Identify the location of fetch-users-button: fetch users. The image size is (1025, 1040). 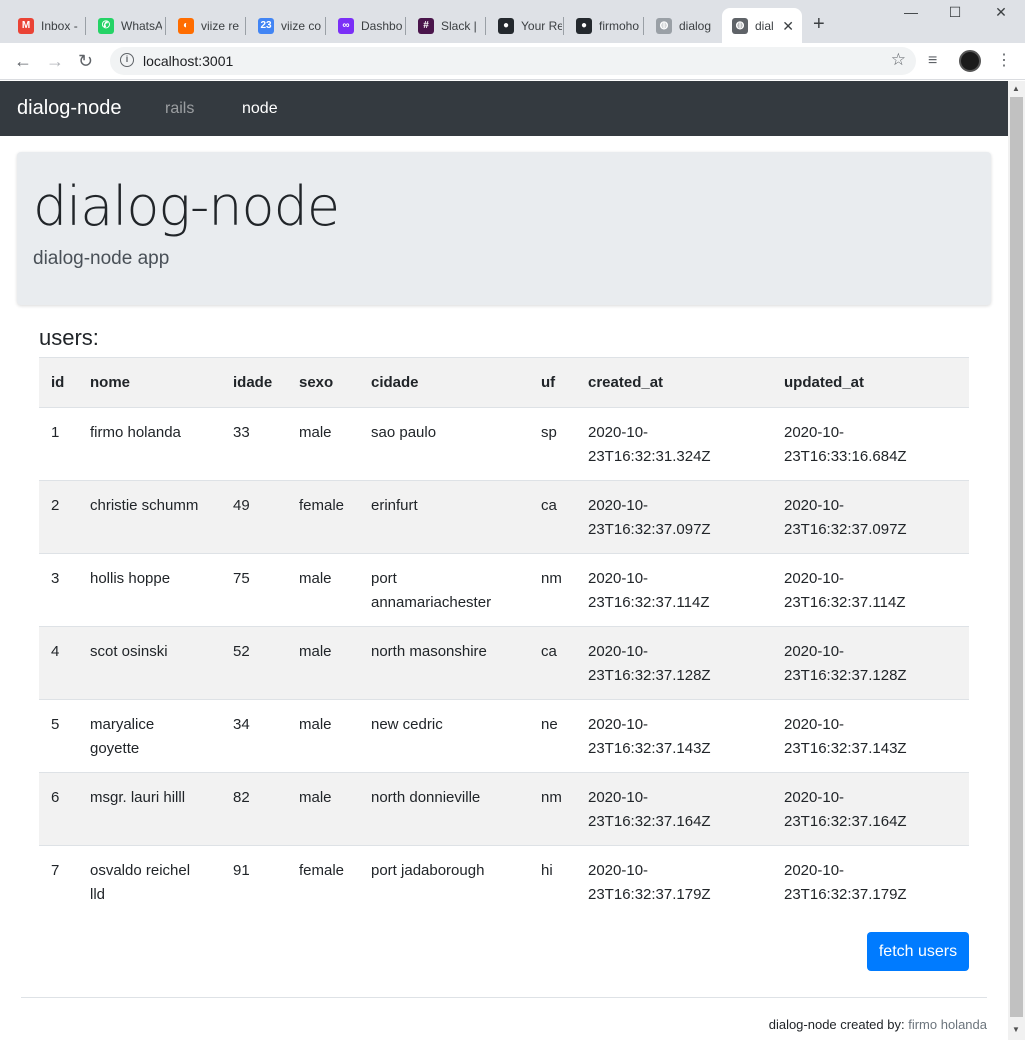
(918, 951).